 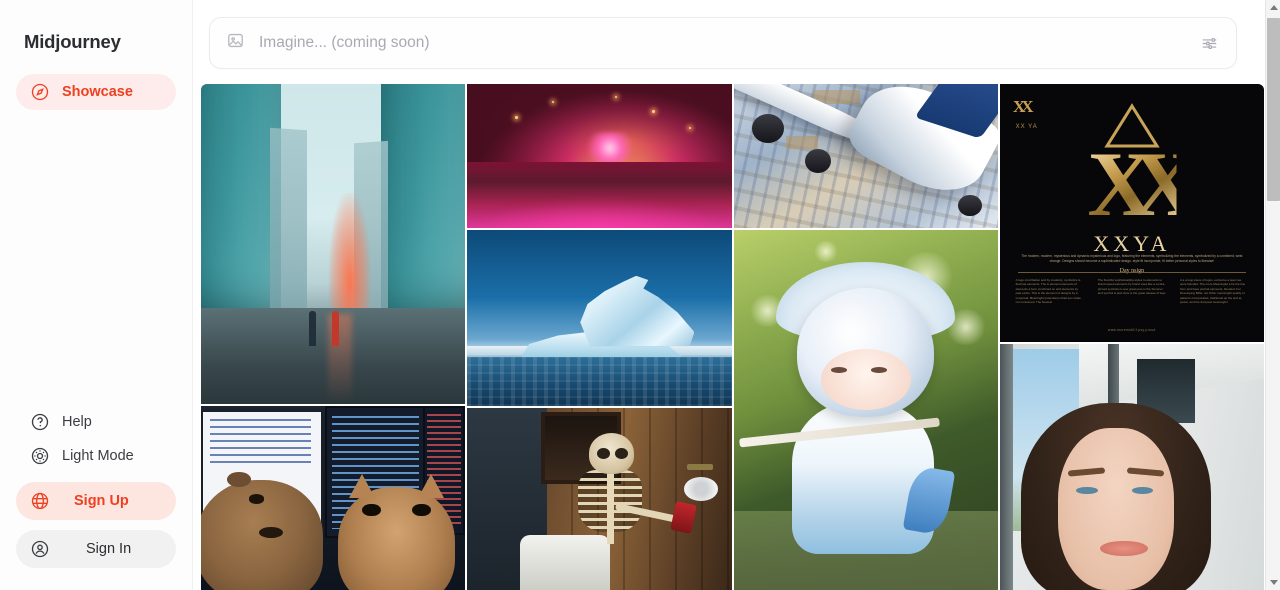 I want to click on artwork-capybara-and-cat-monitors, so click(x=333, y=498).